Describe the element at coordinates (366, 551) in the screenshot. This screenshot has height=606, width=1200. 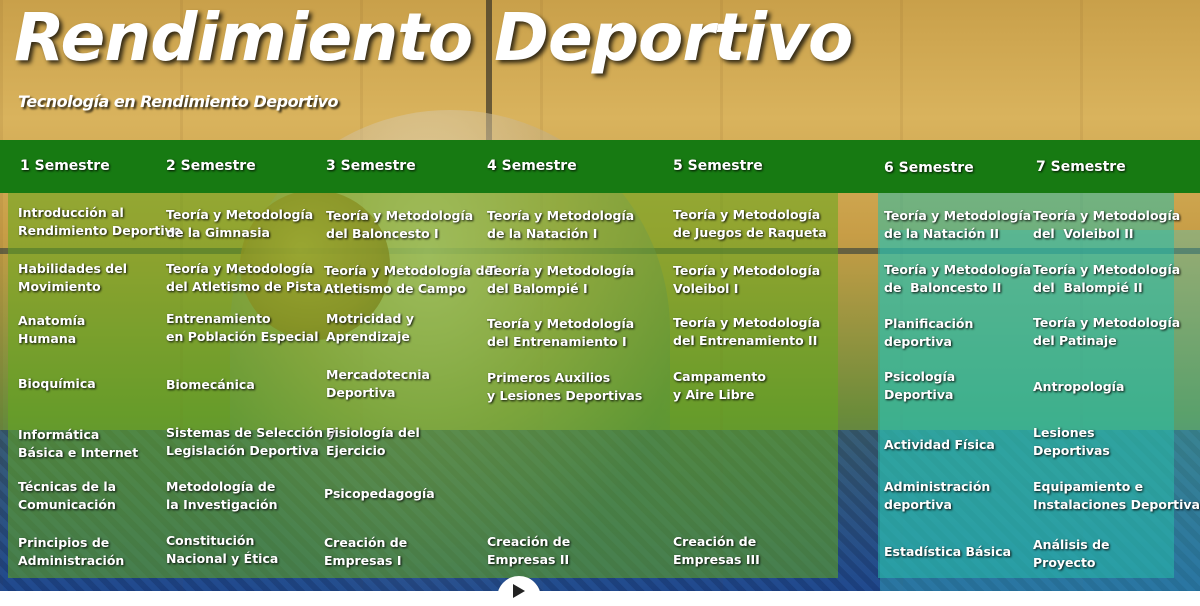
I see `course-item: Creación de Empresas I` at that location.